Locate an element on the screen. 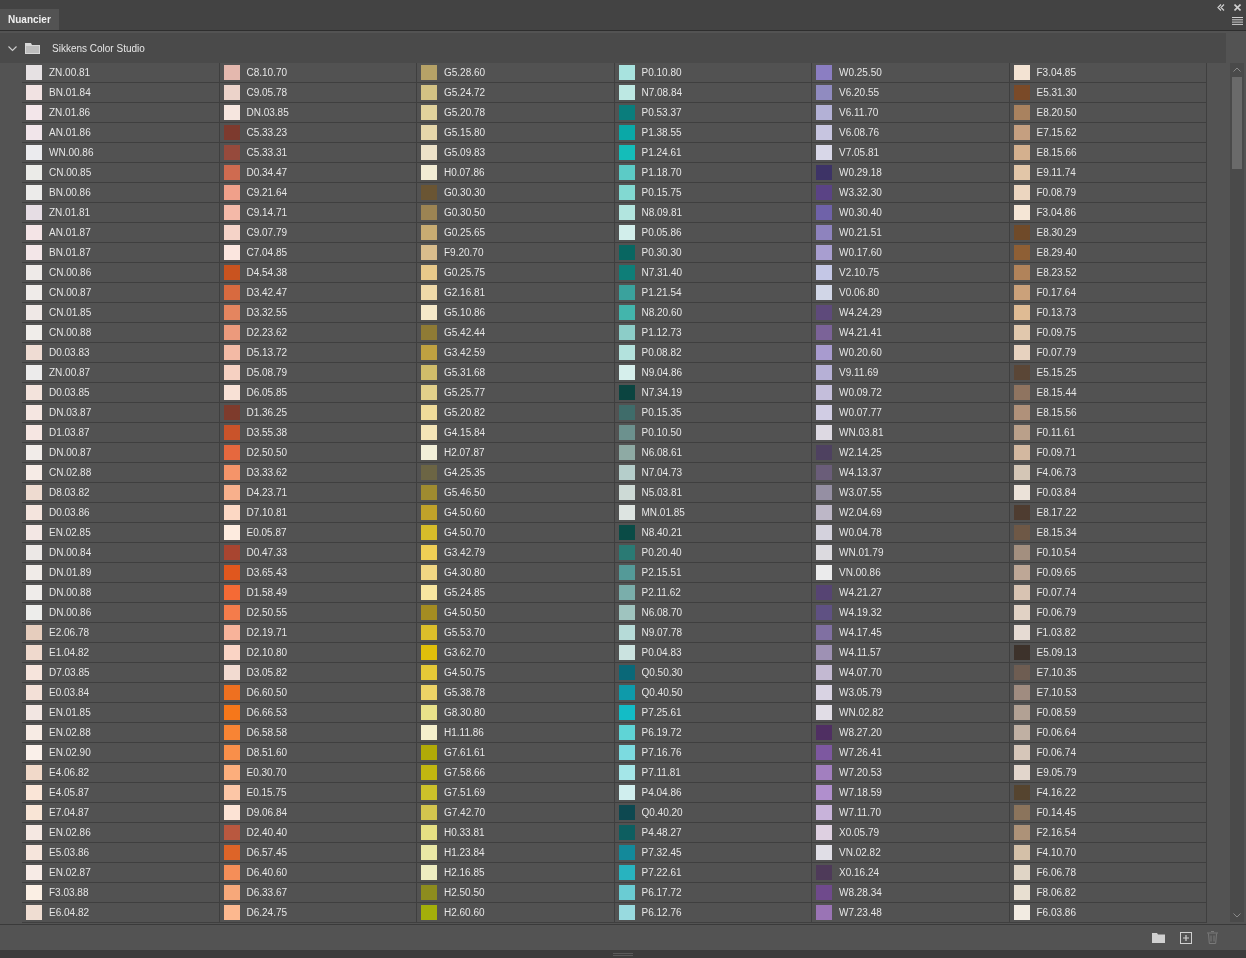 This screenshot has height=958, width=1246. swatch-item: H2.60.60 is located at coordinates (516, 913).